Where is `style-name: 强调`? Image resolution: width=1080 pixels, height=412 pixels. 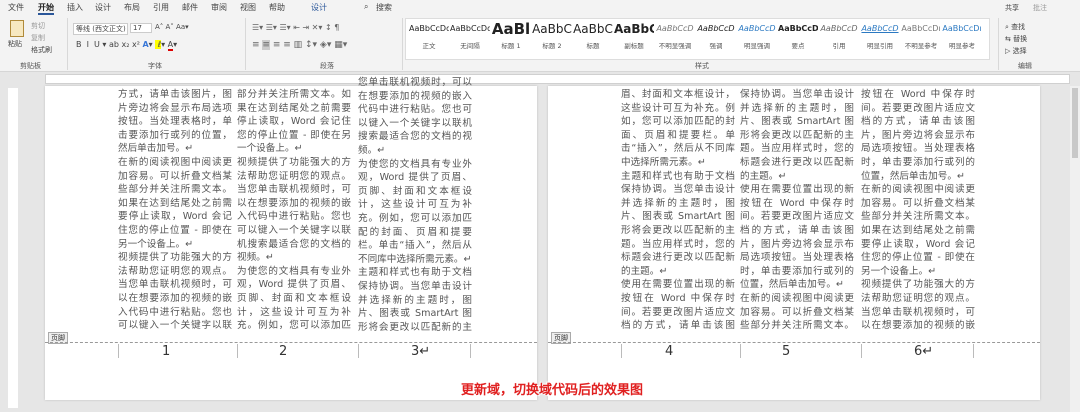
style-name: 强调 is located at coordinates (716, 46).